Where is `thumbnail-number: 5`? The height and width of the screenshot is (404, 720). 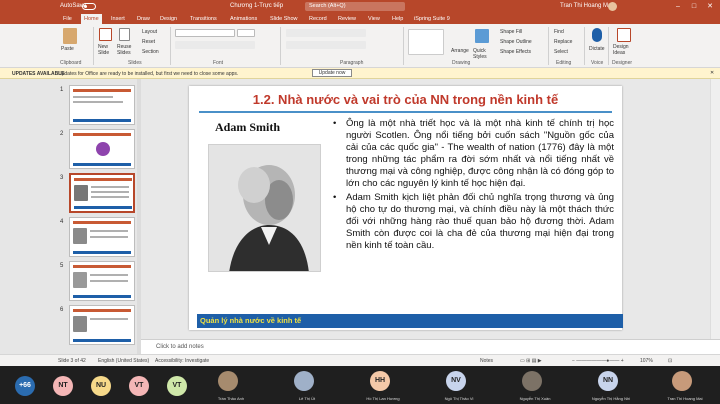
thumbnail-number: 5 is located at coordinates (62, 266).